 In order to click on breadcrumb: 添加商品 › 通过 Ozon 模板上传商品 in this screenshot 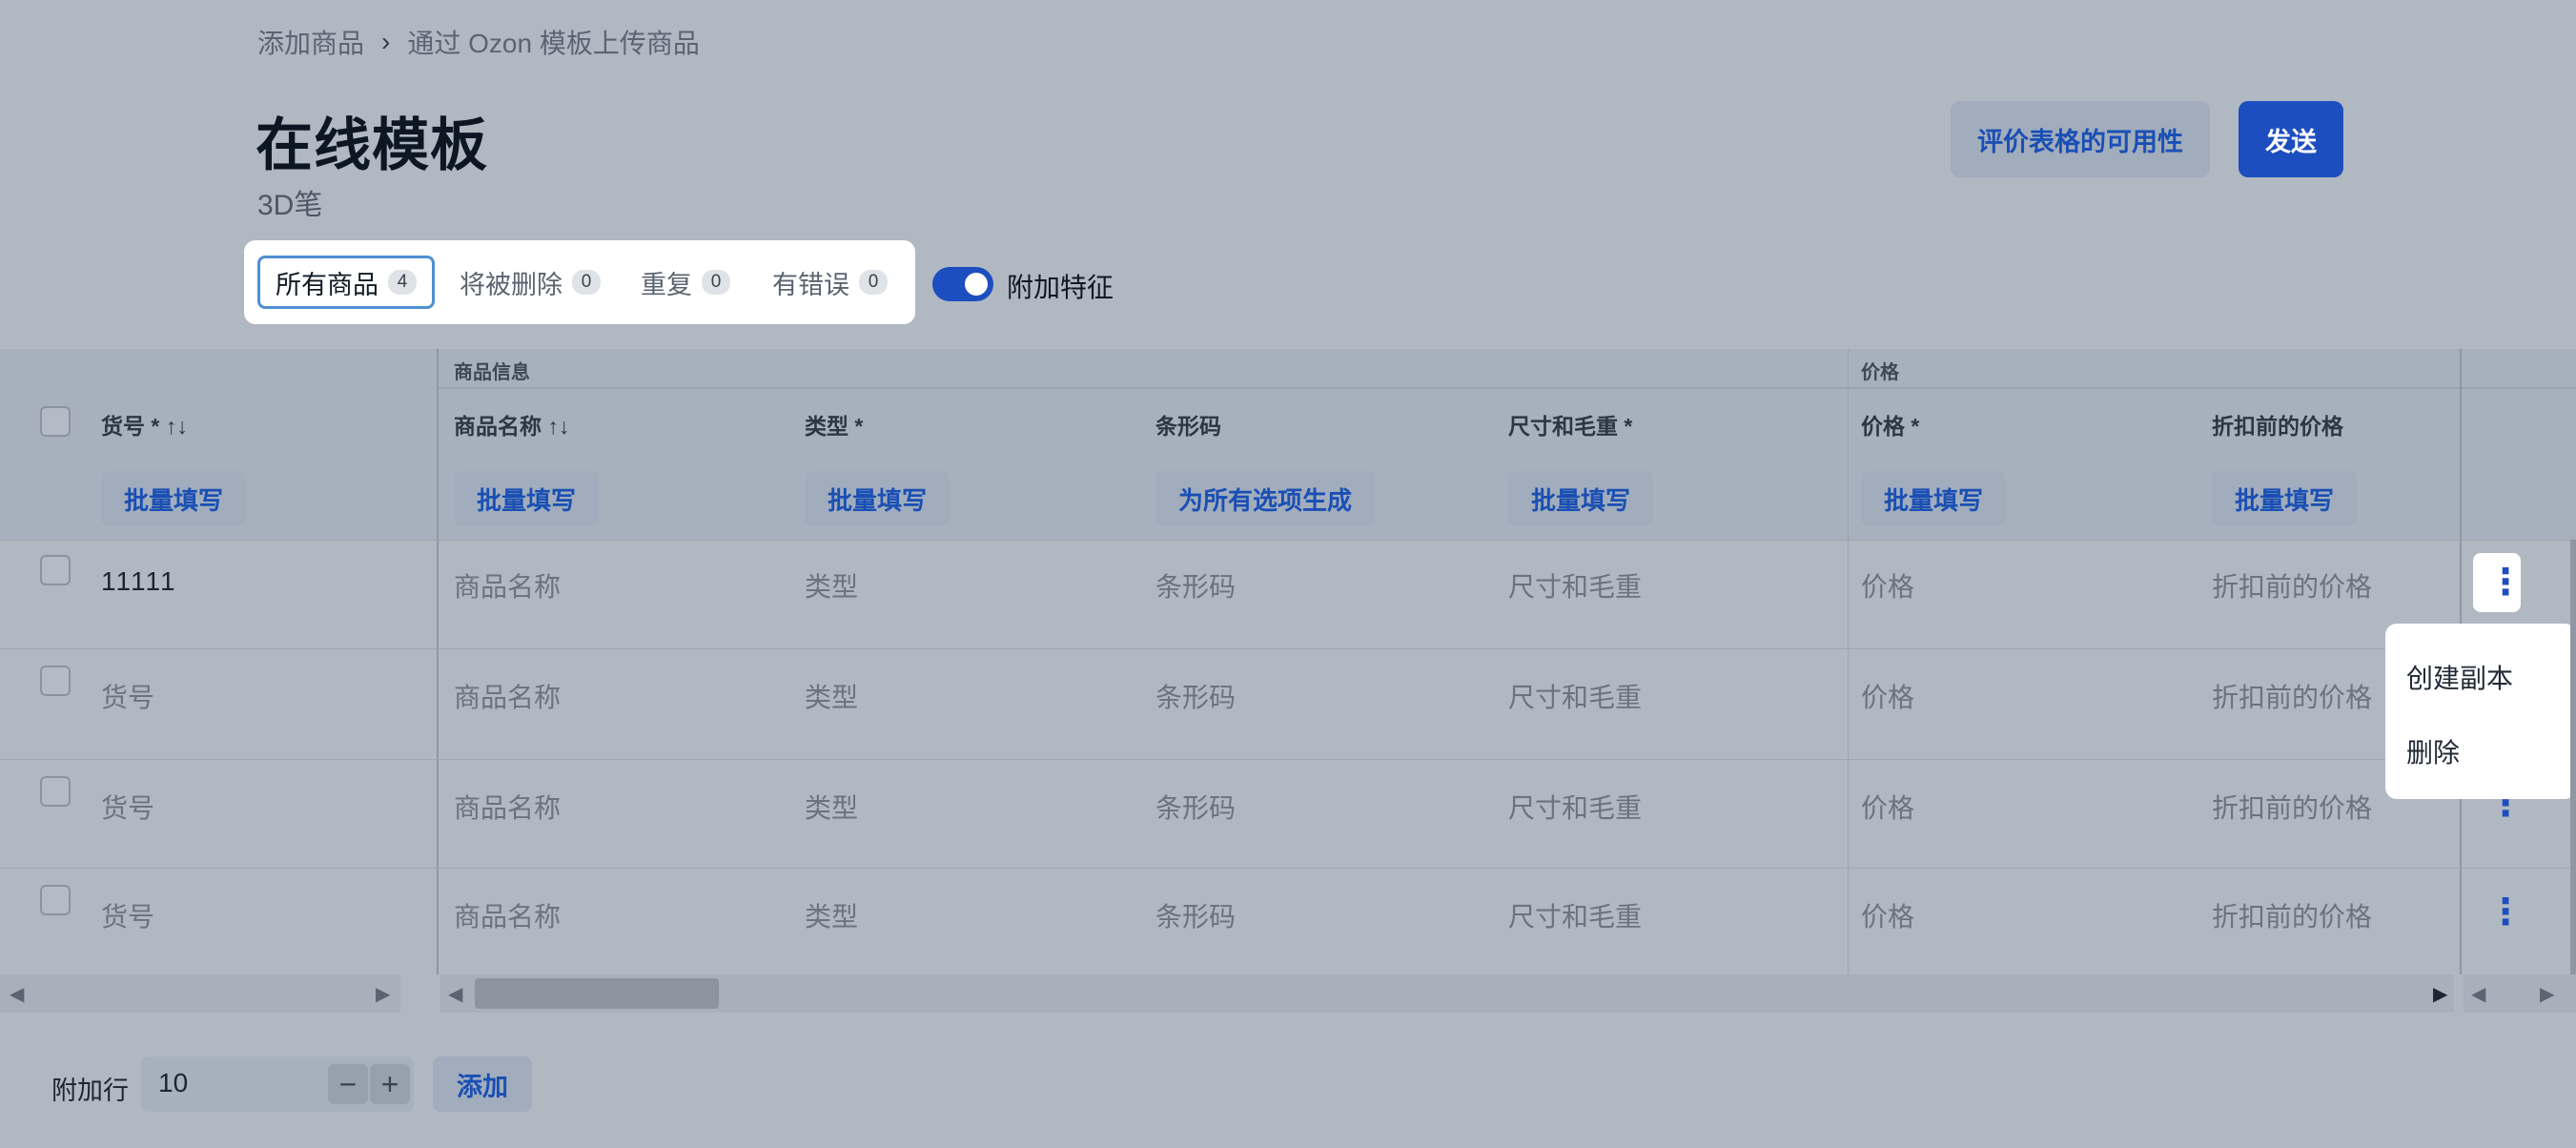, I will do `click(478, 42)`.